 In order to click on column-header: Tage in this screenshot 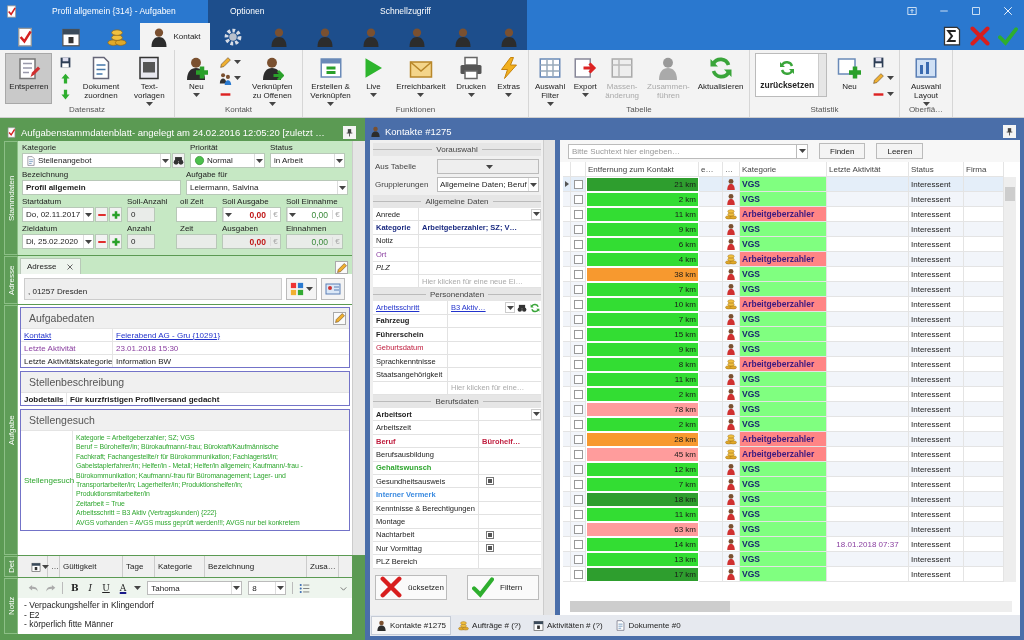, I will do `click(139, 566)`.